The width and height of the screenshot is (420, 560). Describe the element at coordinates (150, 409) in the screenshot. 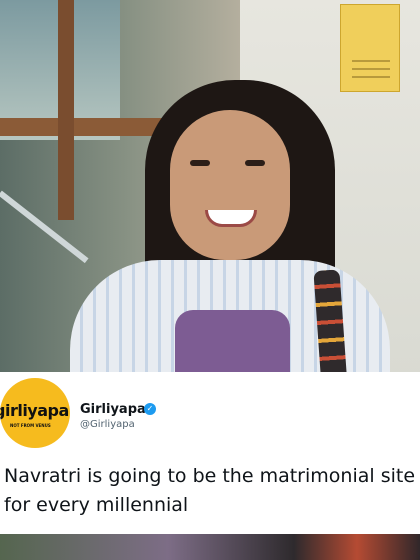

I see `verified-badge-icon: ✓` at that location.